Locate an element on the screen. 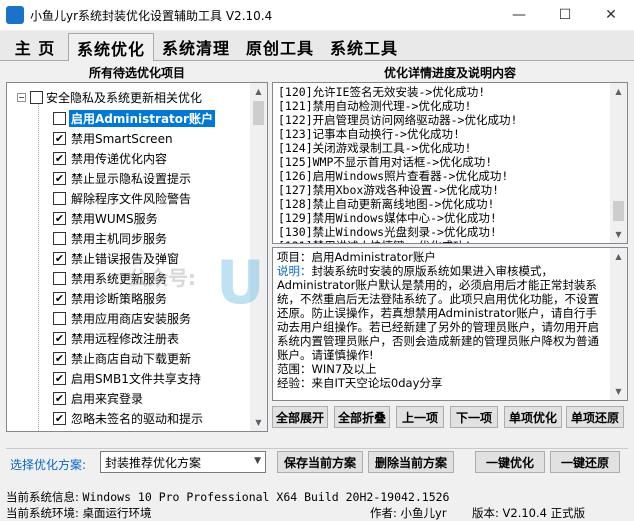 The image size is (634, 521). log-line: [121]禁用自动检测代理->优化成功! is located at coordinates (375, 106).